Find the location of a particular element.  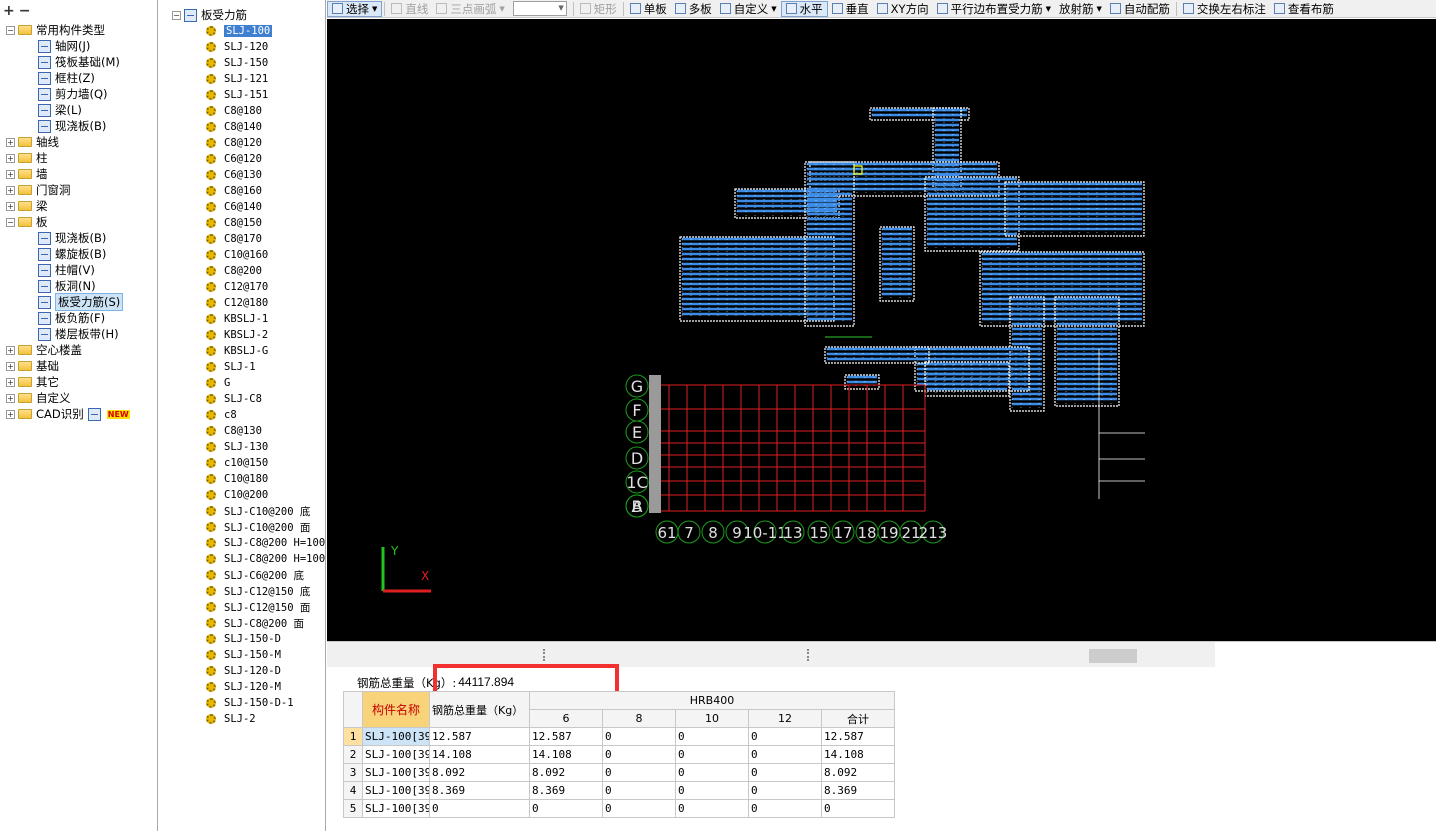

component-list-item: SLJ-C12@150 面 is located at coordinates (242, 607).